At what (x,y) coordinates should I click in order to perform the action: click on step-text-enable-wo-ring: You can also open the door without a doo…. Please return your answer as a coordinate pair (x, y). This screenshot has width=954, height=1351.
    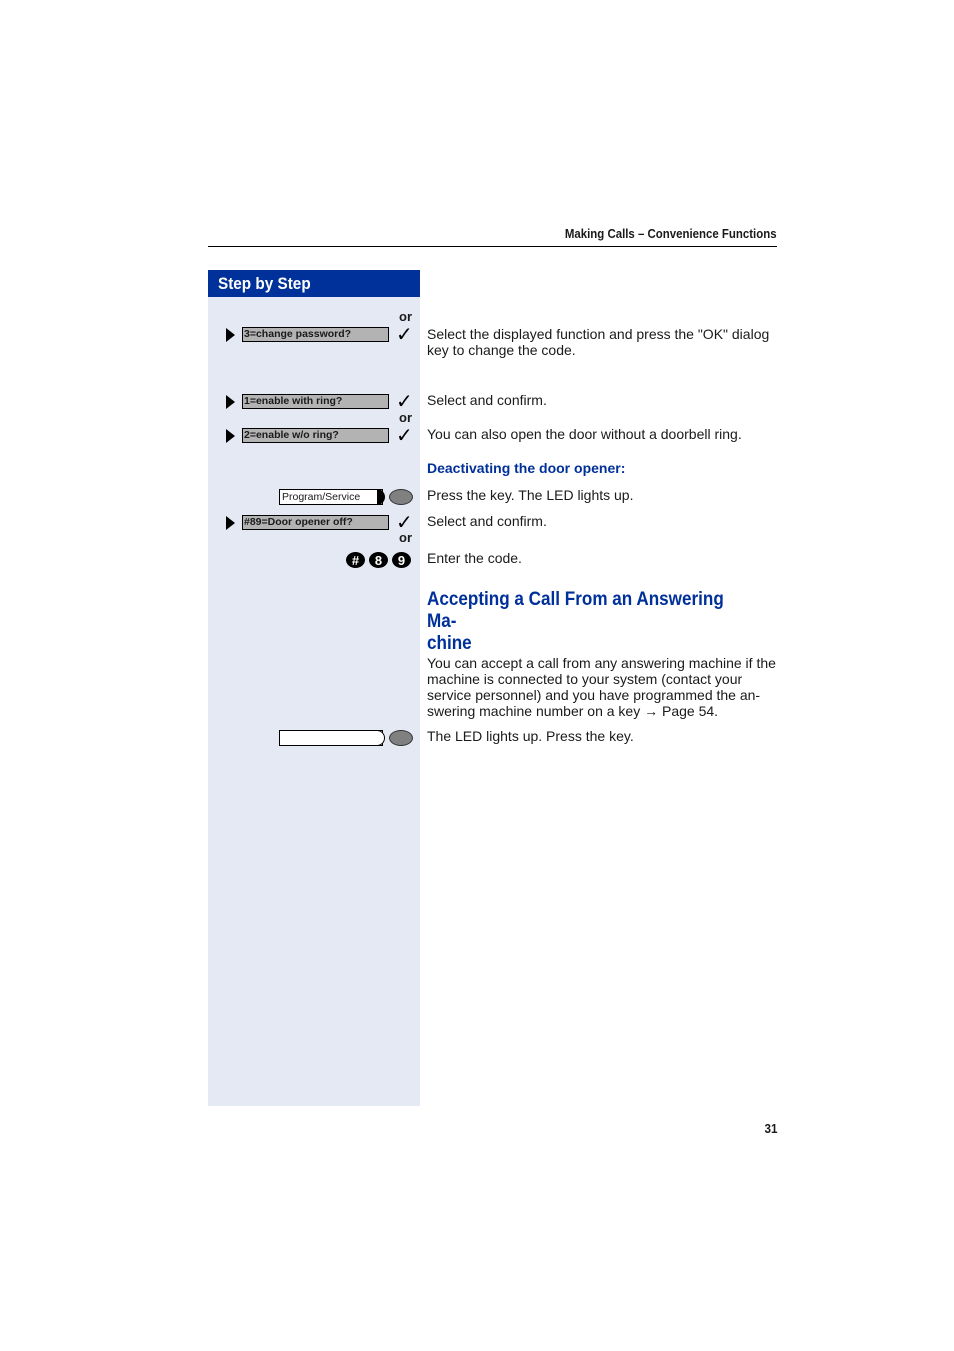
    Looking at the image, I should click on (584, 434).